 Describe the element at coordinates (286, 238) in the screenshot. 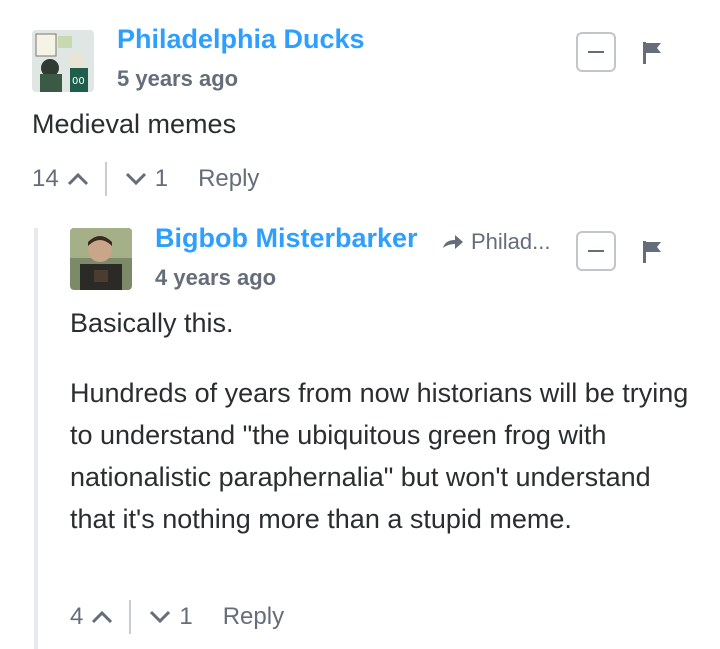

I see `author-name: Bigbob Misterbarker` at that location.